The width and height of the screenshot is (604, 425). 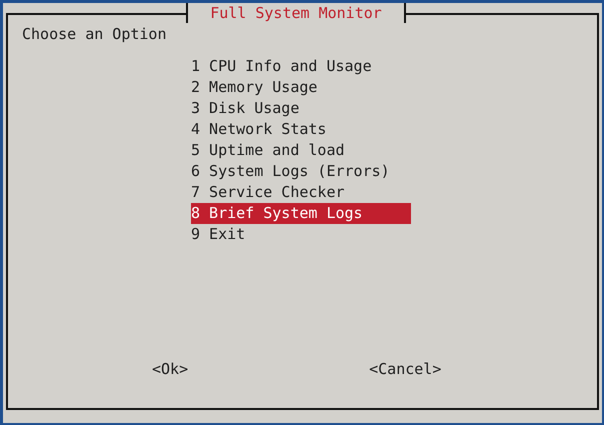 What do you see at coordinates (301, 87) in the screenshot?
I see `menu-item: 2 Memory Usage` at bounding box center [301, 87].